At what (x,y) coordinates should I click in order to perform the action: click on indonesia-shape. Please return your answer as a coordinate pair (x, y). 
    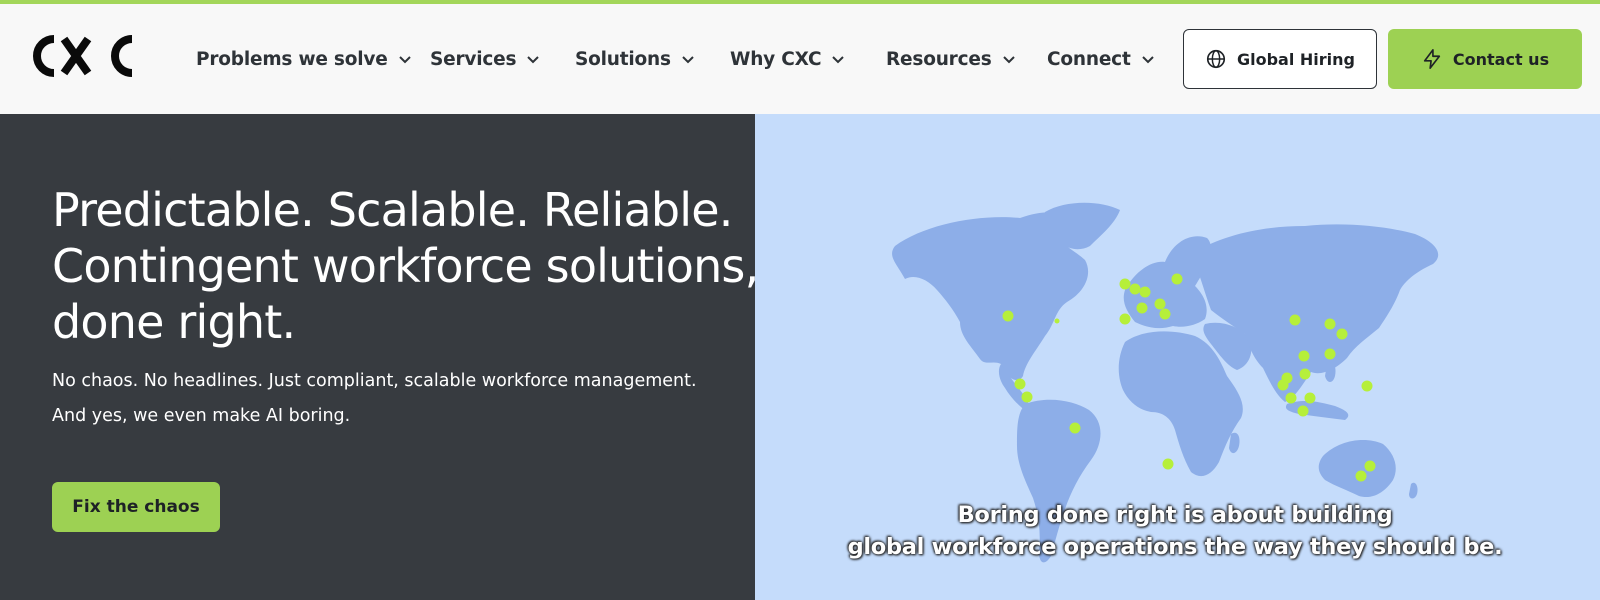
    Looking at the image, I should click on (1317, 410).